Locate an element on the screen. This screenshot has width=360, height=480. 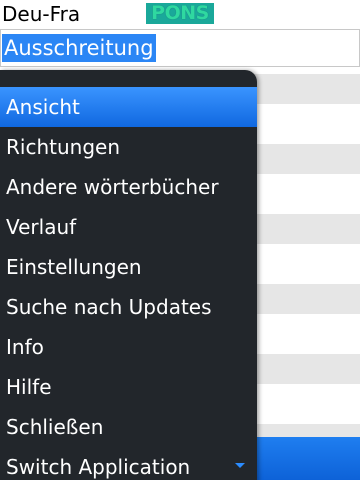
menu-item-label: Ansicht is located at coordinates (43, 107).